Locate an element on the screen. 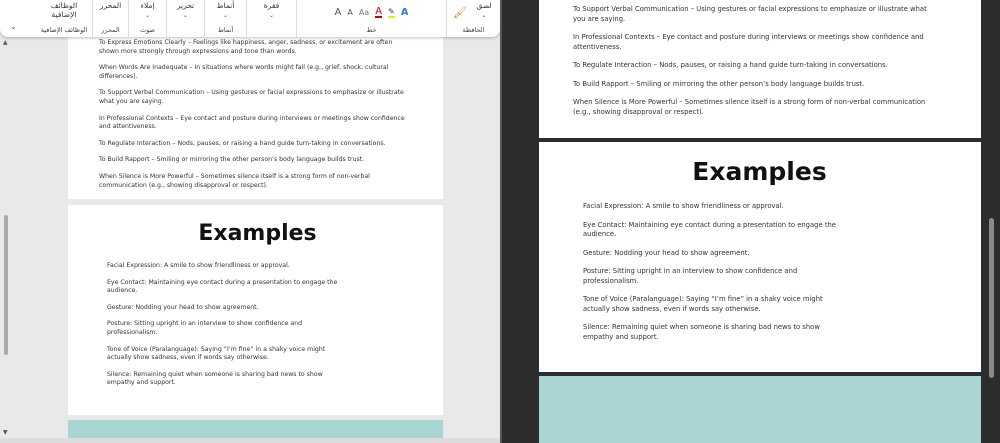 This screenshot has width=1000, height=443. teal-page is located at coordinates (760, 409).